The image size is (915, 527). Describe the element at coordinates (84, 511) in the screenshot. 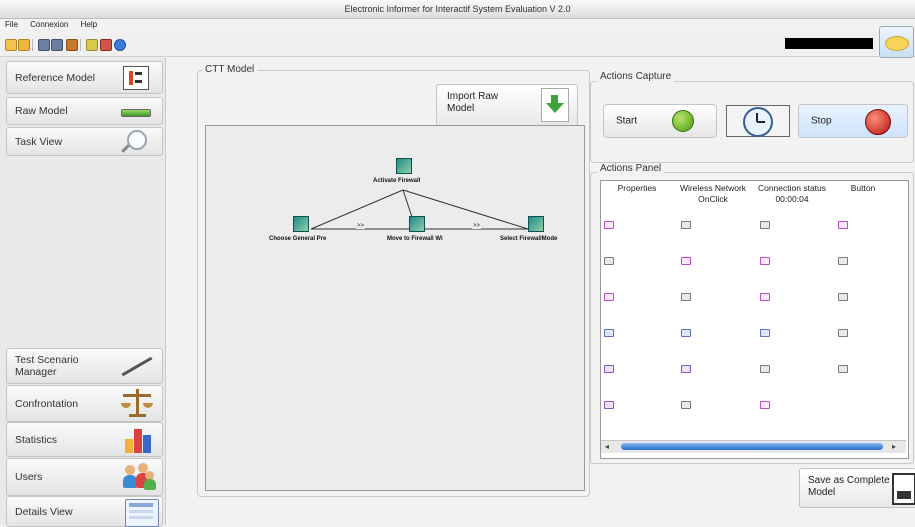

I see `sidebar-item-details-view: Details View` at that location.